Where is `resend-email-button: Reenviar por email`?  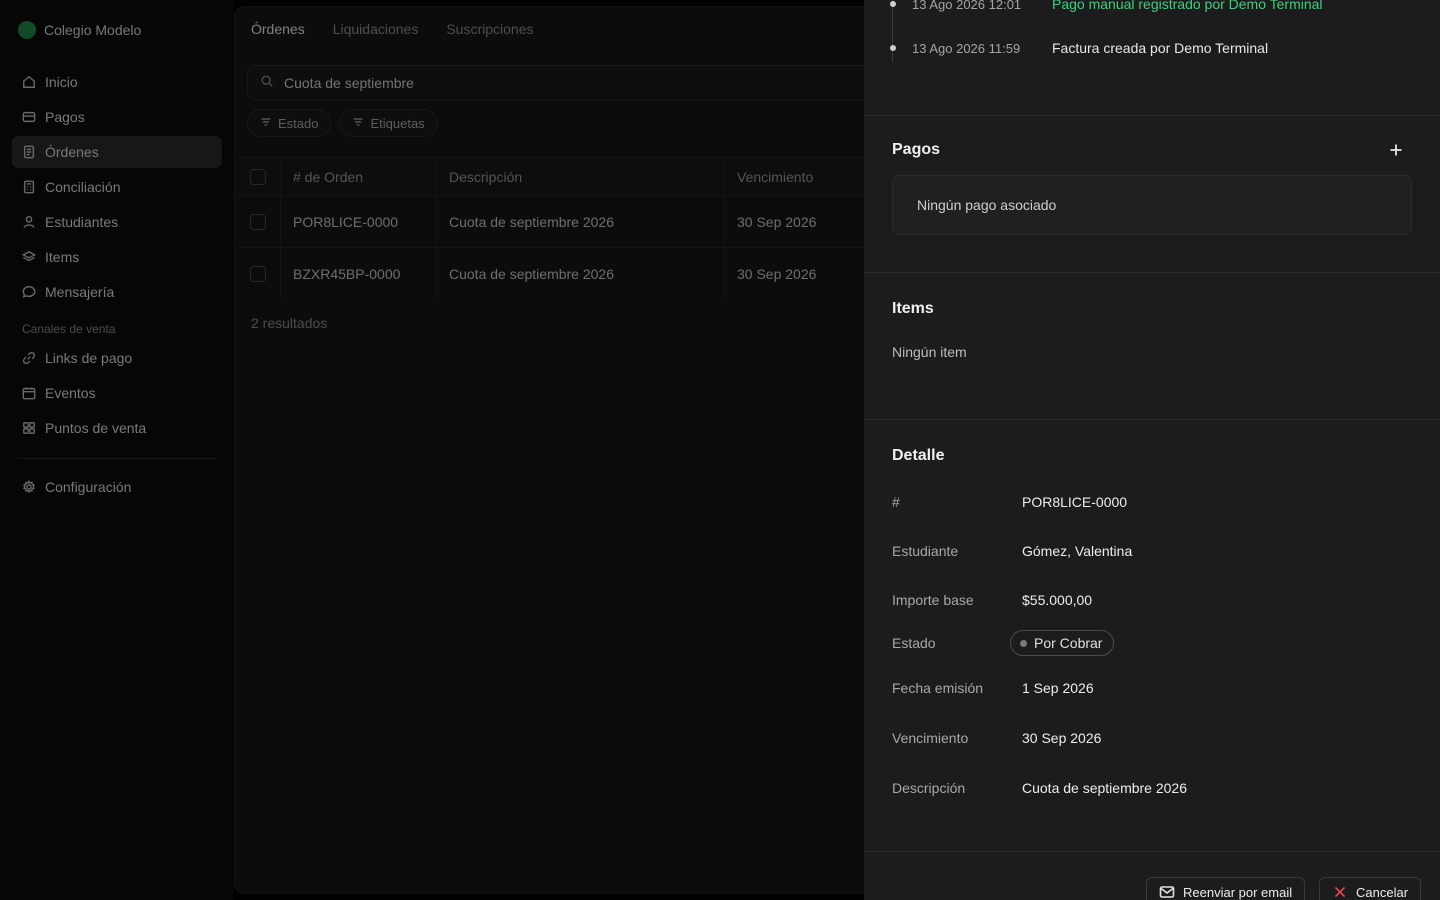
resend-email-button: Reenviar por email is located at coordinates (1226, 888).